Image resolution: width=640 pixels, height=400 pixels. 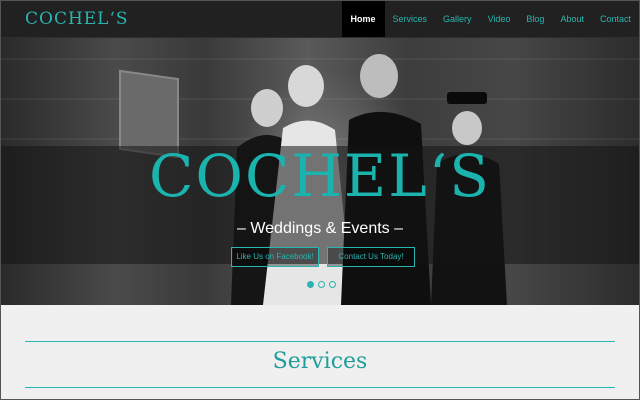 I want to click on facebook-button: Like Us on Facebook!, so click(x=275, y=257).